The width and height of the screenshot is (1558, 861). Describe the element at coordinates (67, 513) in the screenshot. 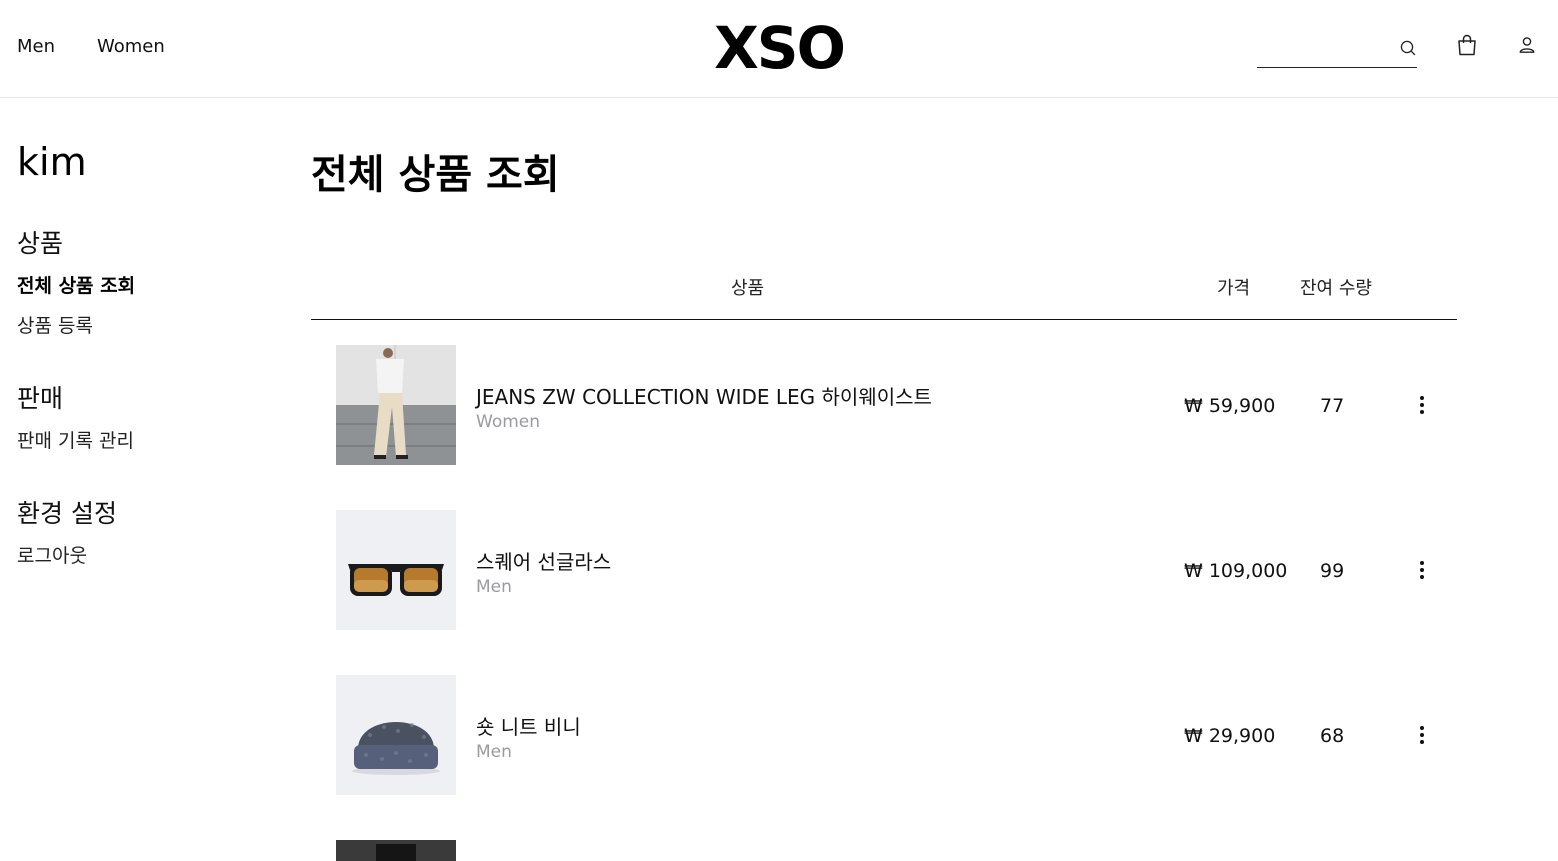

I see `sidebar-section-settings: 환경 설정` at that location.